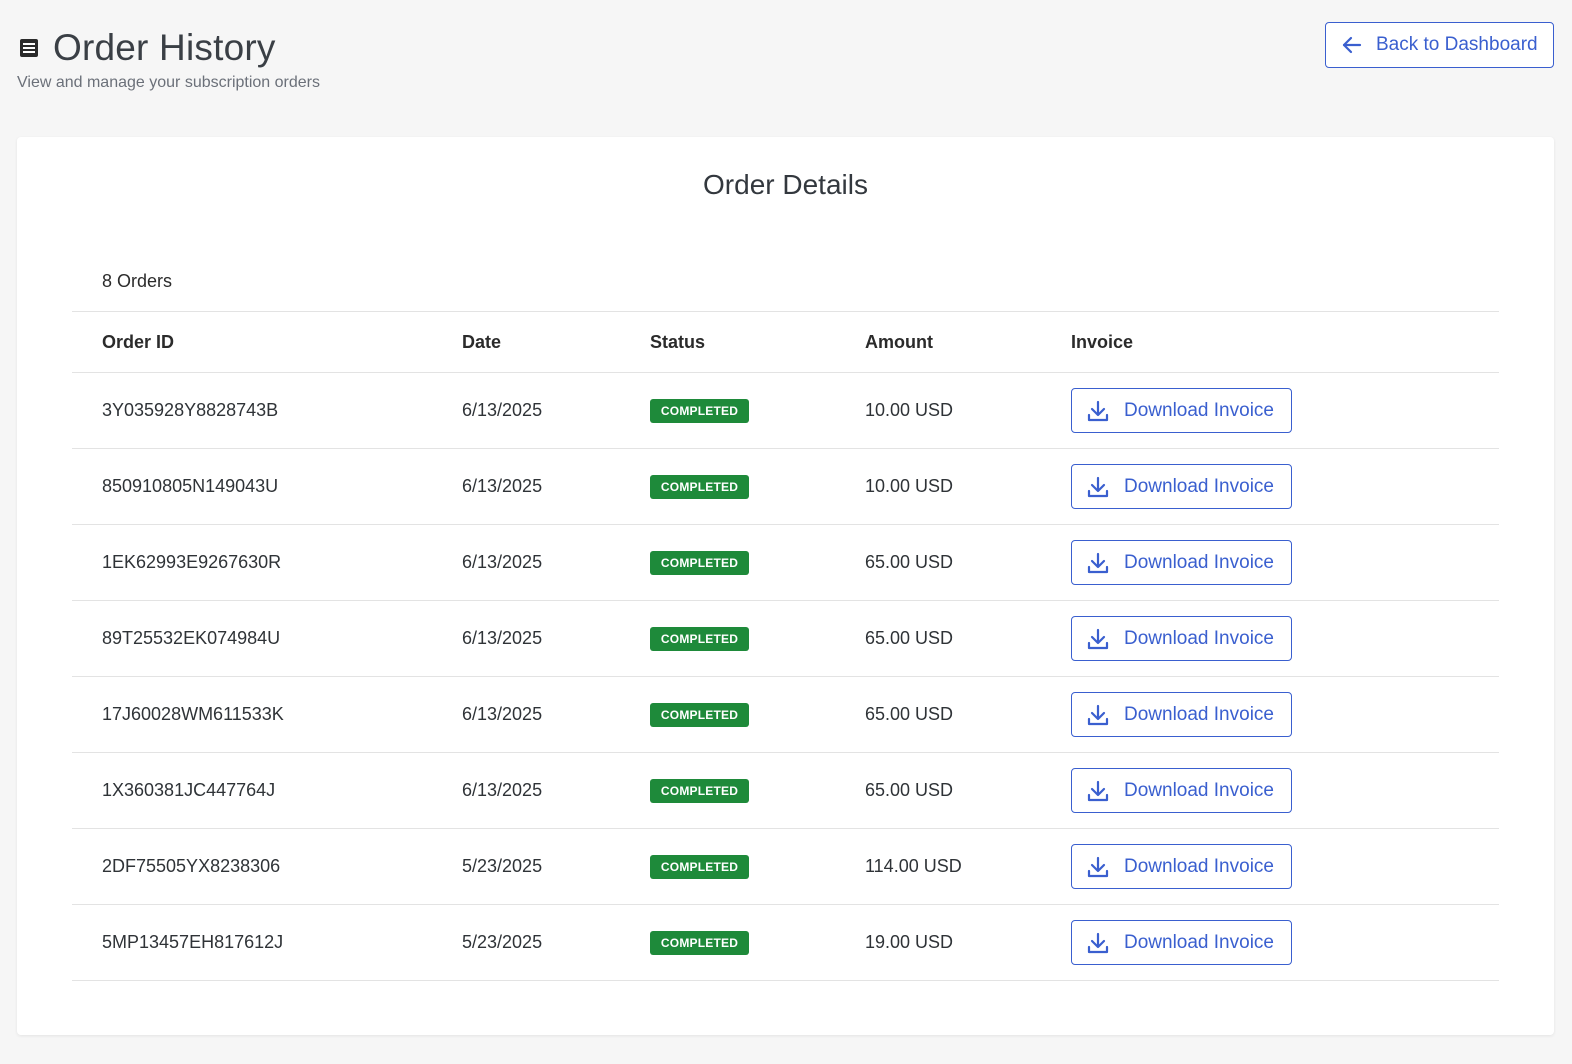 The height and width of the screenshot is (1064, 1572). Describe the element at coordinates (785, 342) in the screenshot. I see `table-header: Order ID Date Status Amount Invoice` at that location.